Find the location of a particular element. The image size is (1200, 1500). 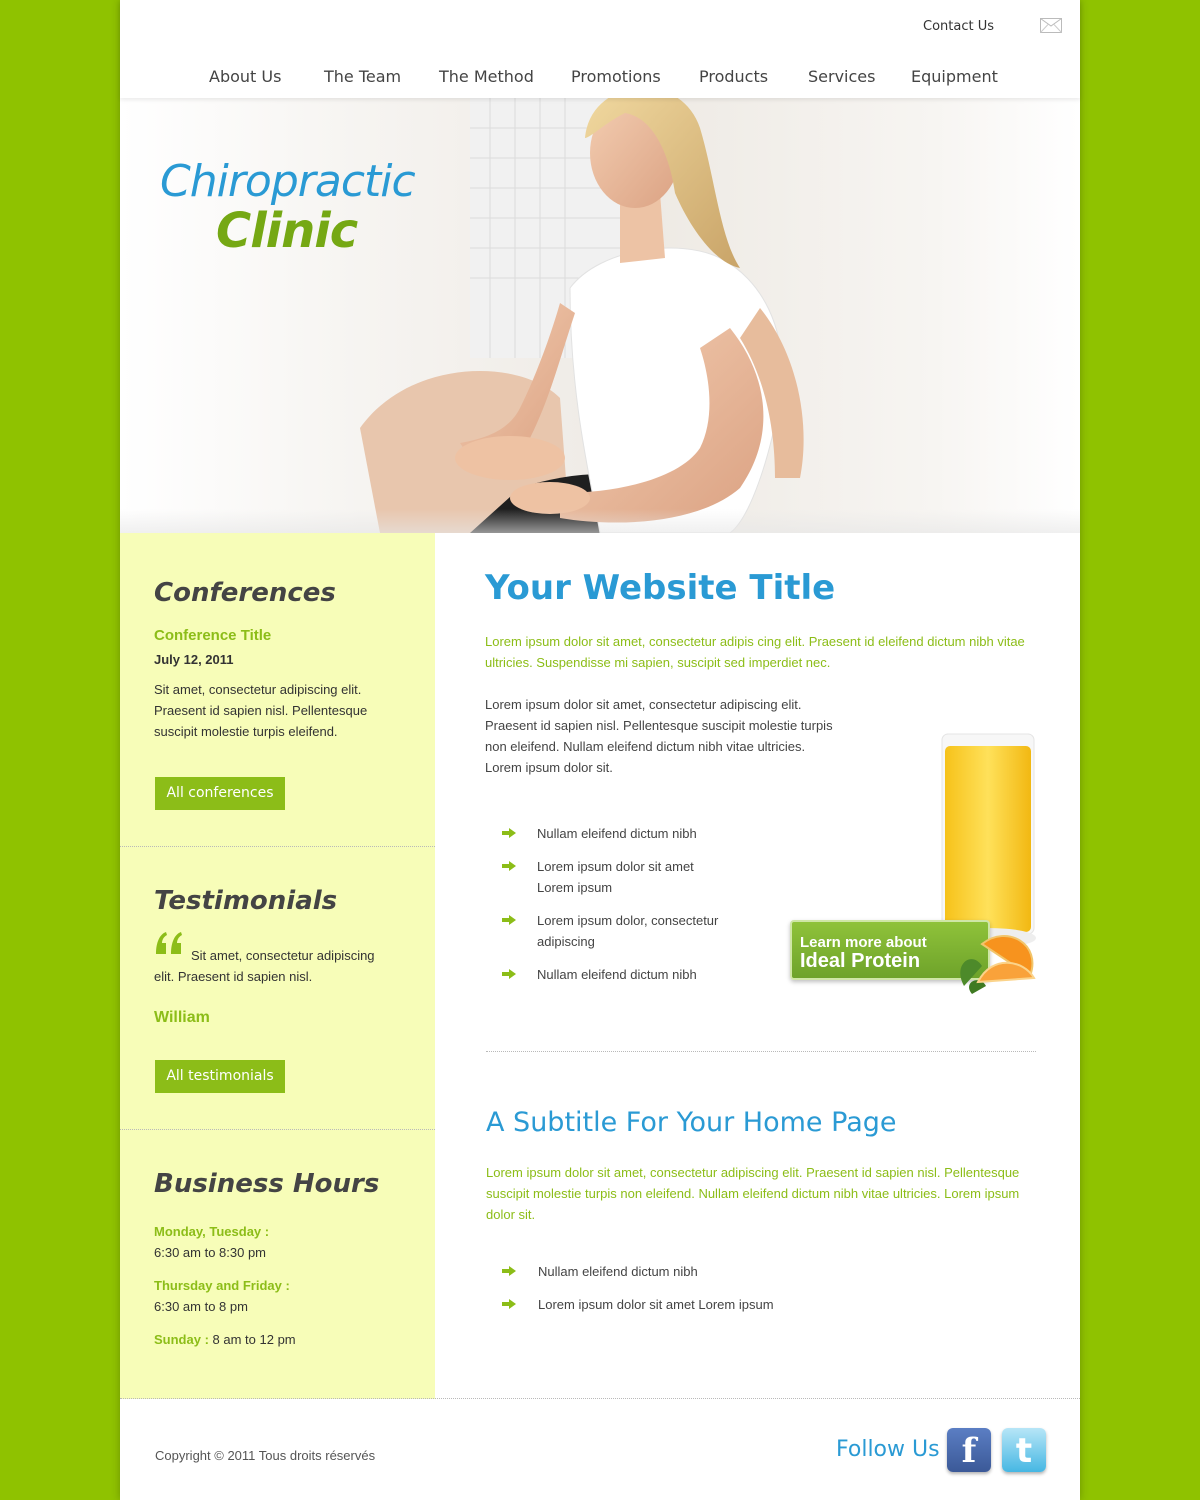

nav-equipment: Equipment is located at coordinates (954, 76).